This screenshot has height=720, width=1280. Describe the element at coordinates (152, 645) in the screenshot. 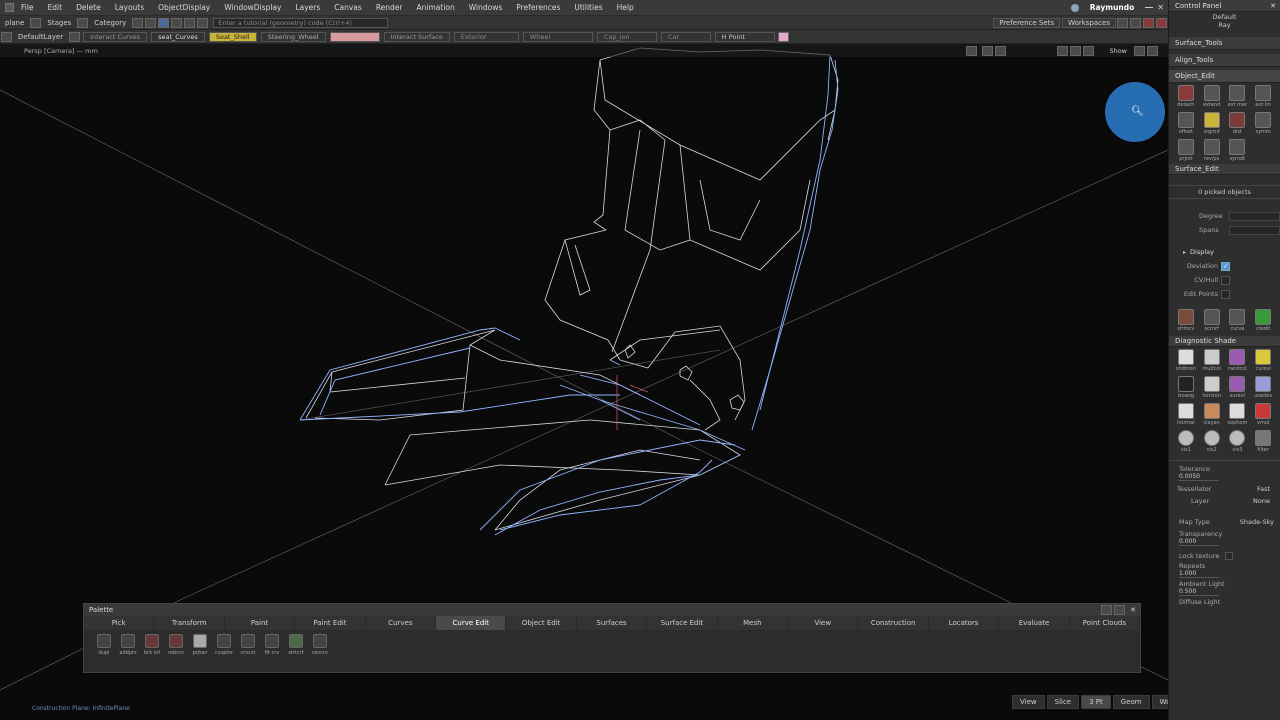

I see `tool-brk-inf: brk inf` at that location.